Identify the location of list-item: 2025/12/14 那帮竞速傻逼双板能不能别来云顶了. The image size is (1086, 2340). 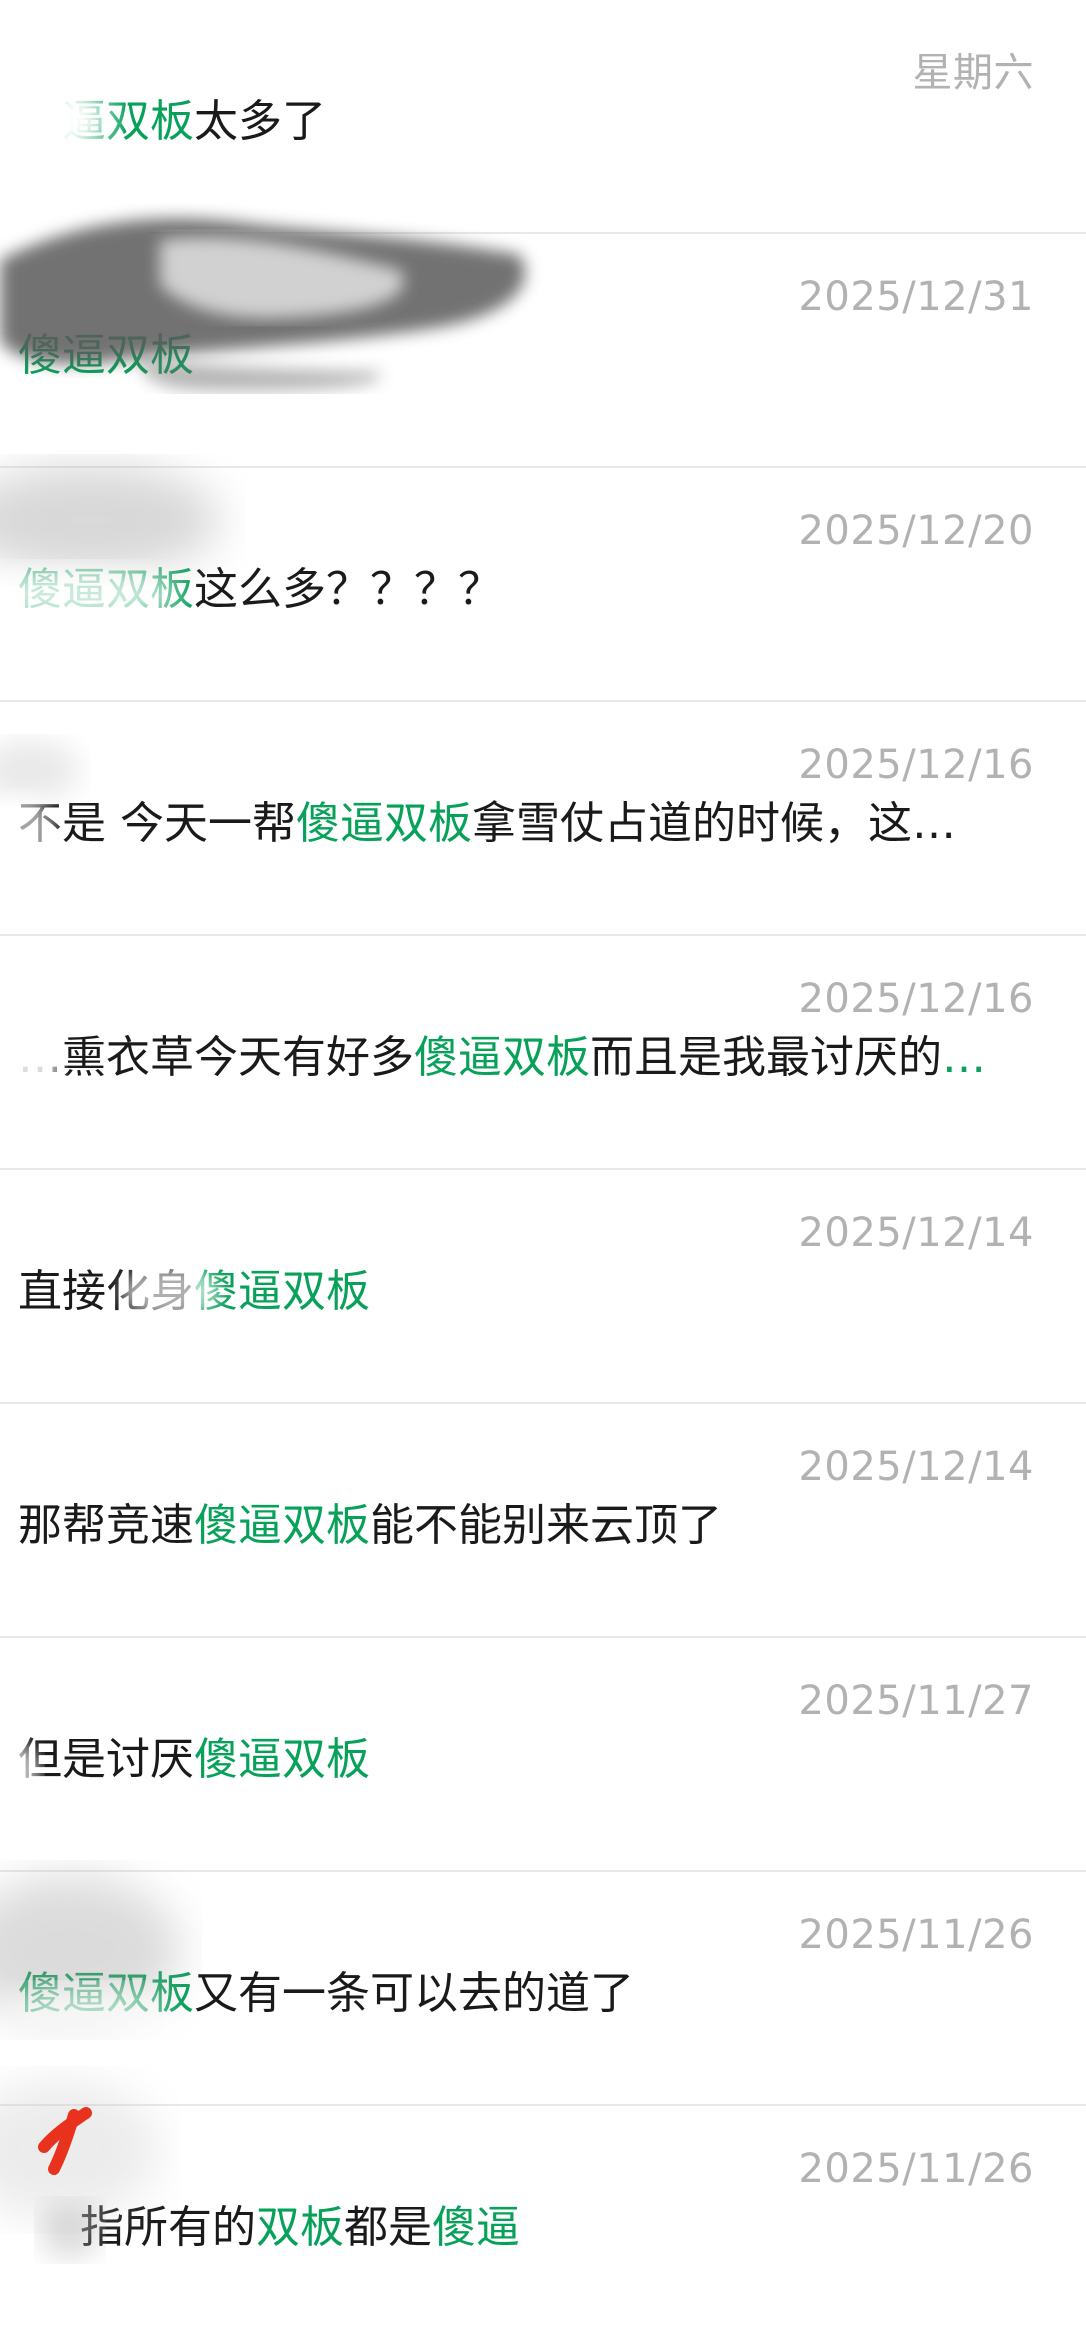
(543, 1521).